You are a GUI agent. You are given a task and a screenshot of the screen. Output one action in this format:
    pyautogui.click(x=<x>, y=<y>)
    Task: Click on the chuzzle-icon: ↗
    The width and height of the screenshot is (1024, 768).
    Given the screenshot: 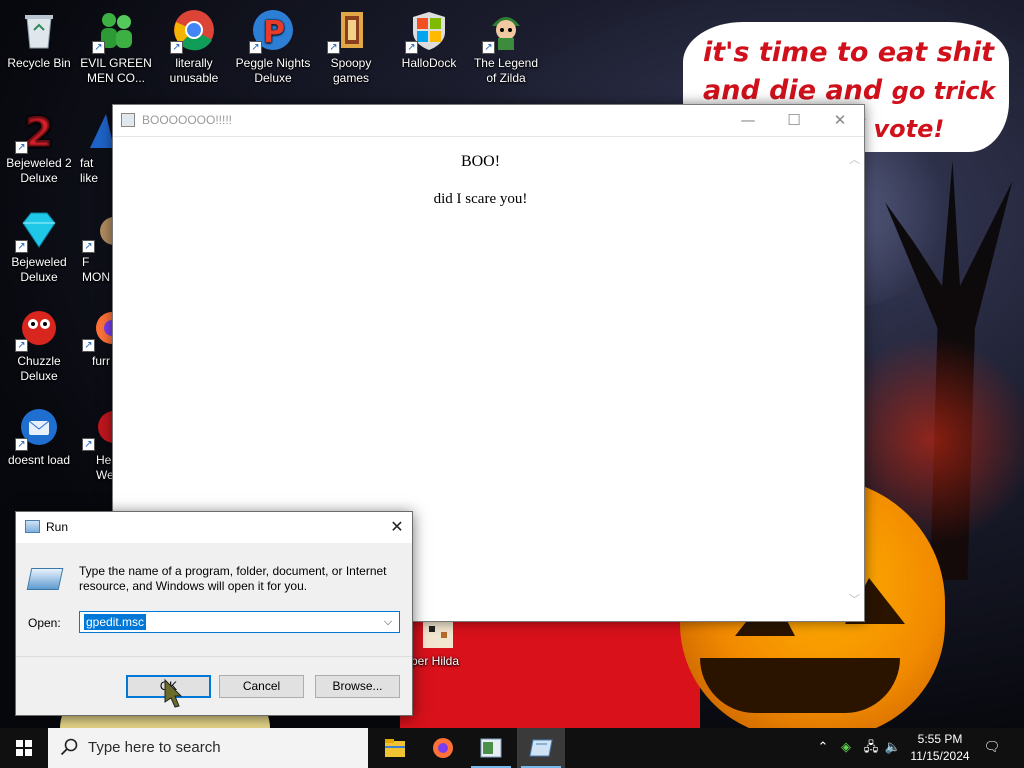 What is the action you would take?
    pyautogui.click(x=38, y=329)
    